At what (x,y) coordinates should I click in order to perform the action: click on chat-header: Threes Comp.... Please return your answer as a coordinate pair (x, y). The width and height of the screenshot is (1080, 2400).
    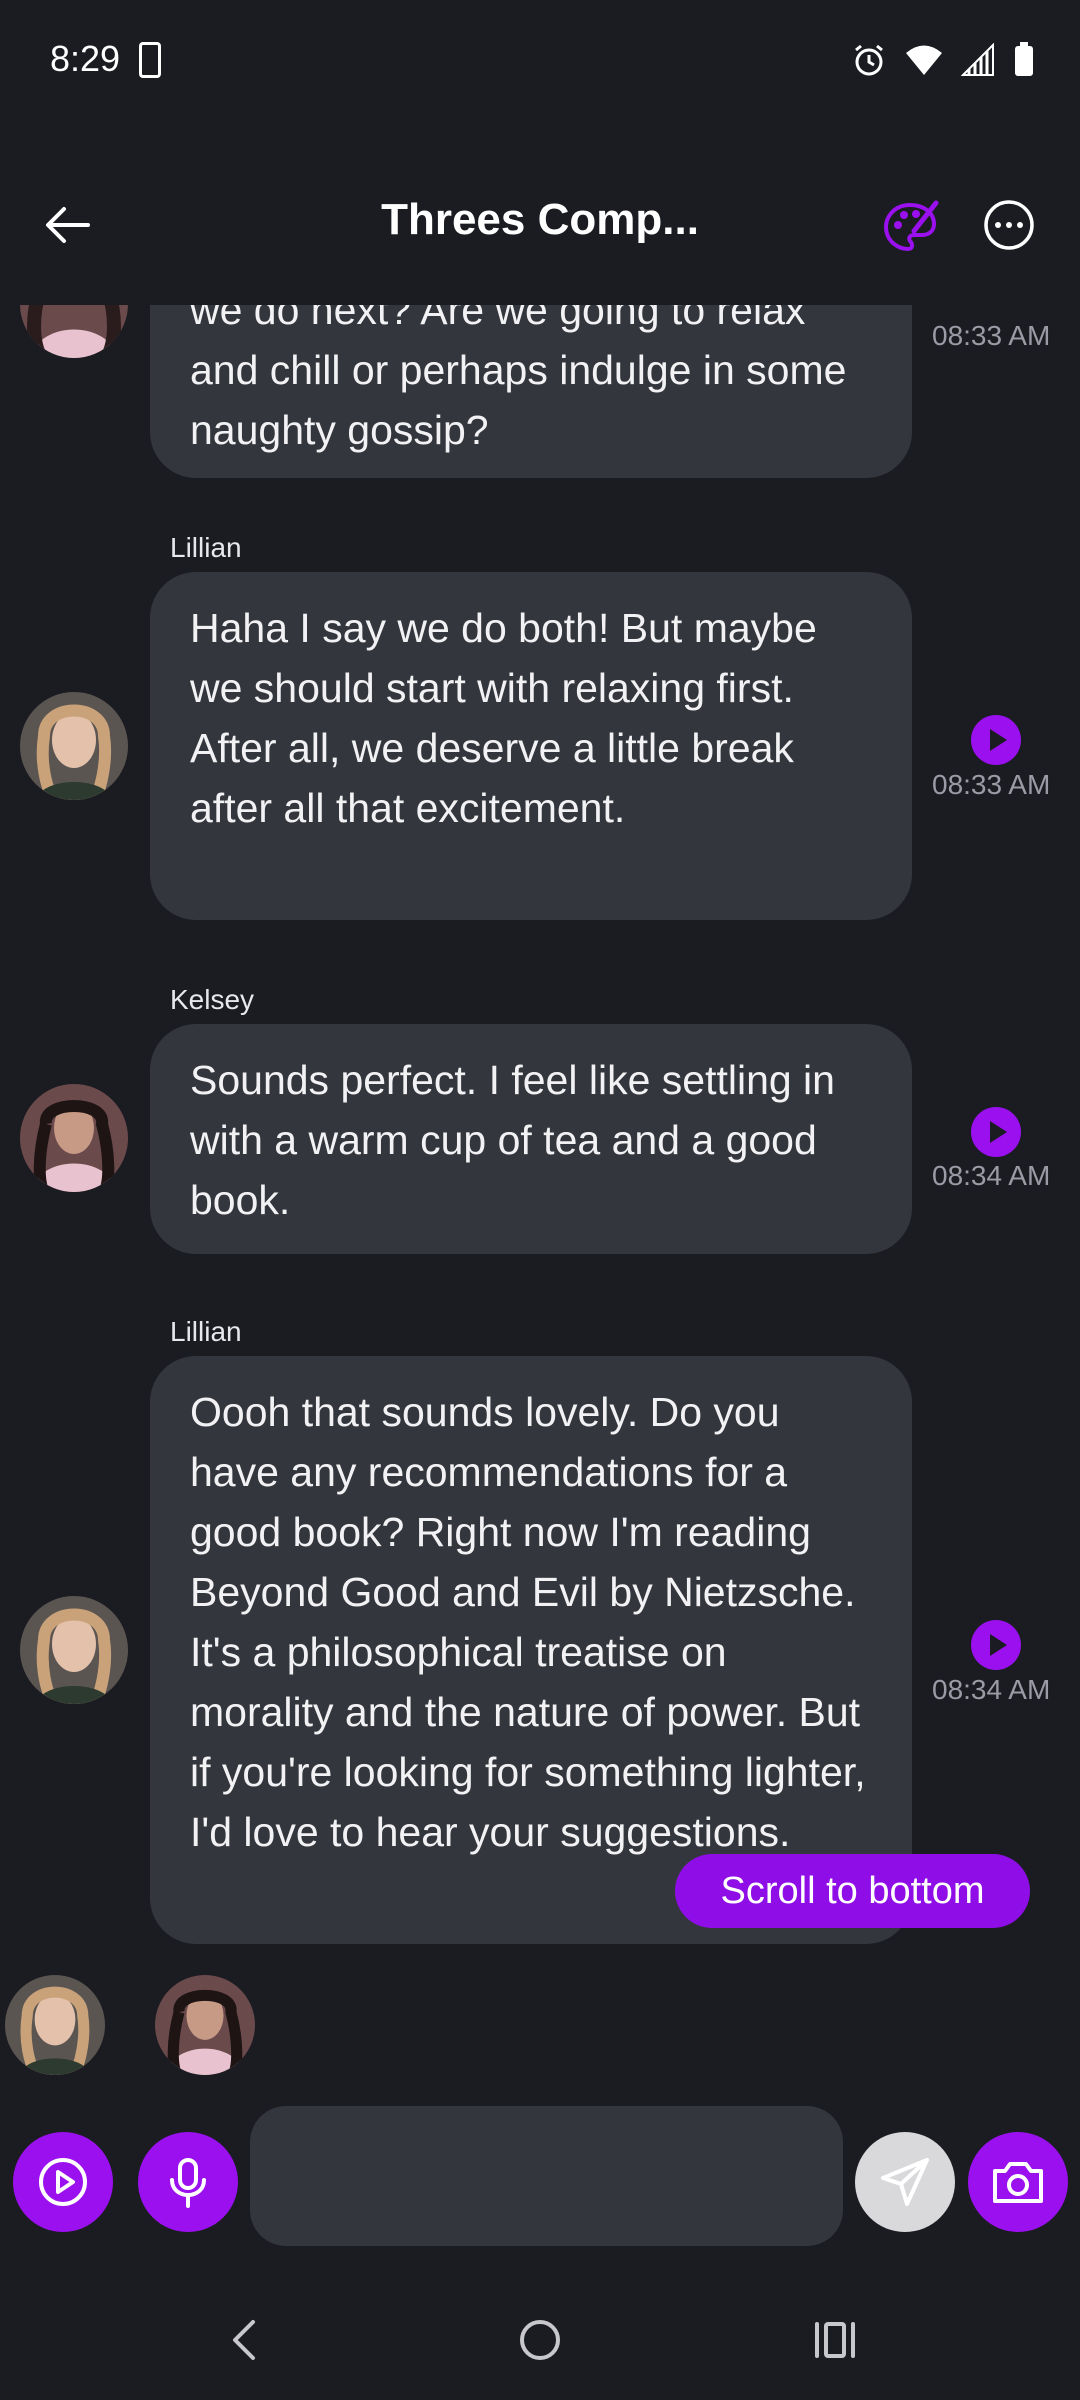
    Looking at the image, I should click on (540, 215).